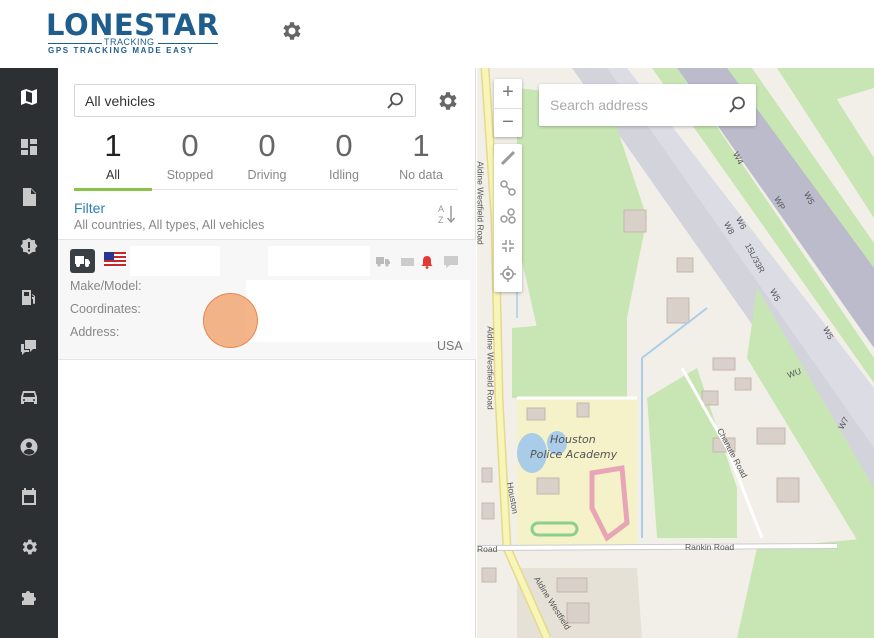  Describe the element at coordinates (245, 100) in the screenshot. I see `vehicle-search-input: All vehicles` at that location.